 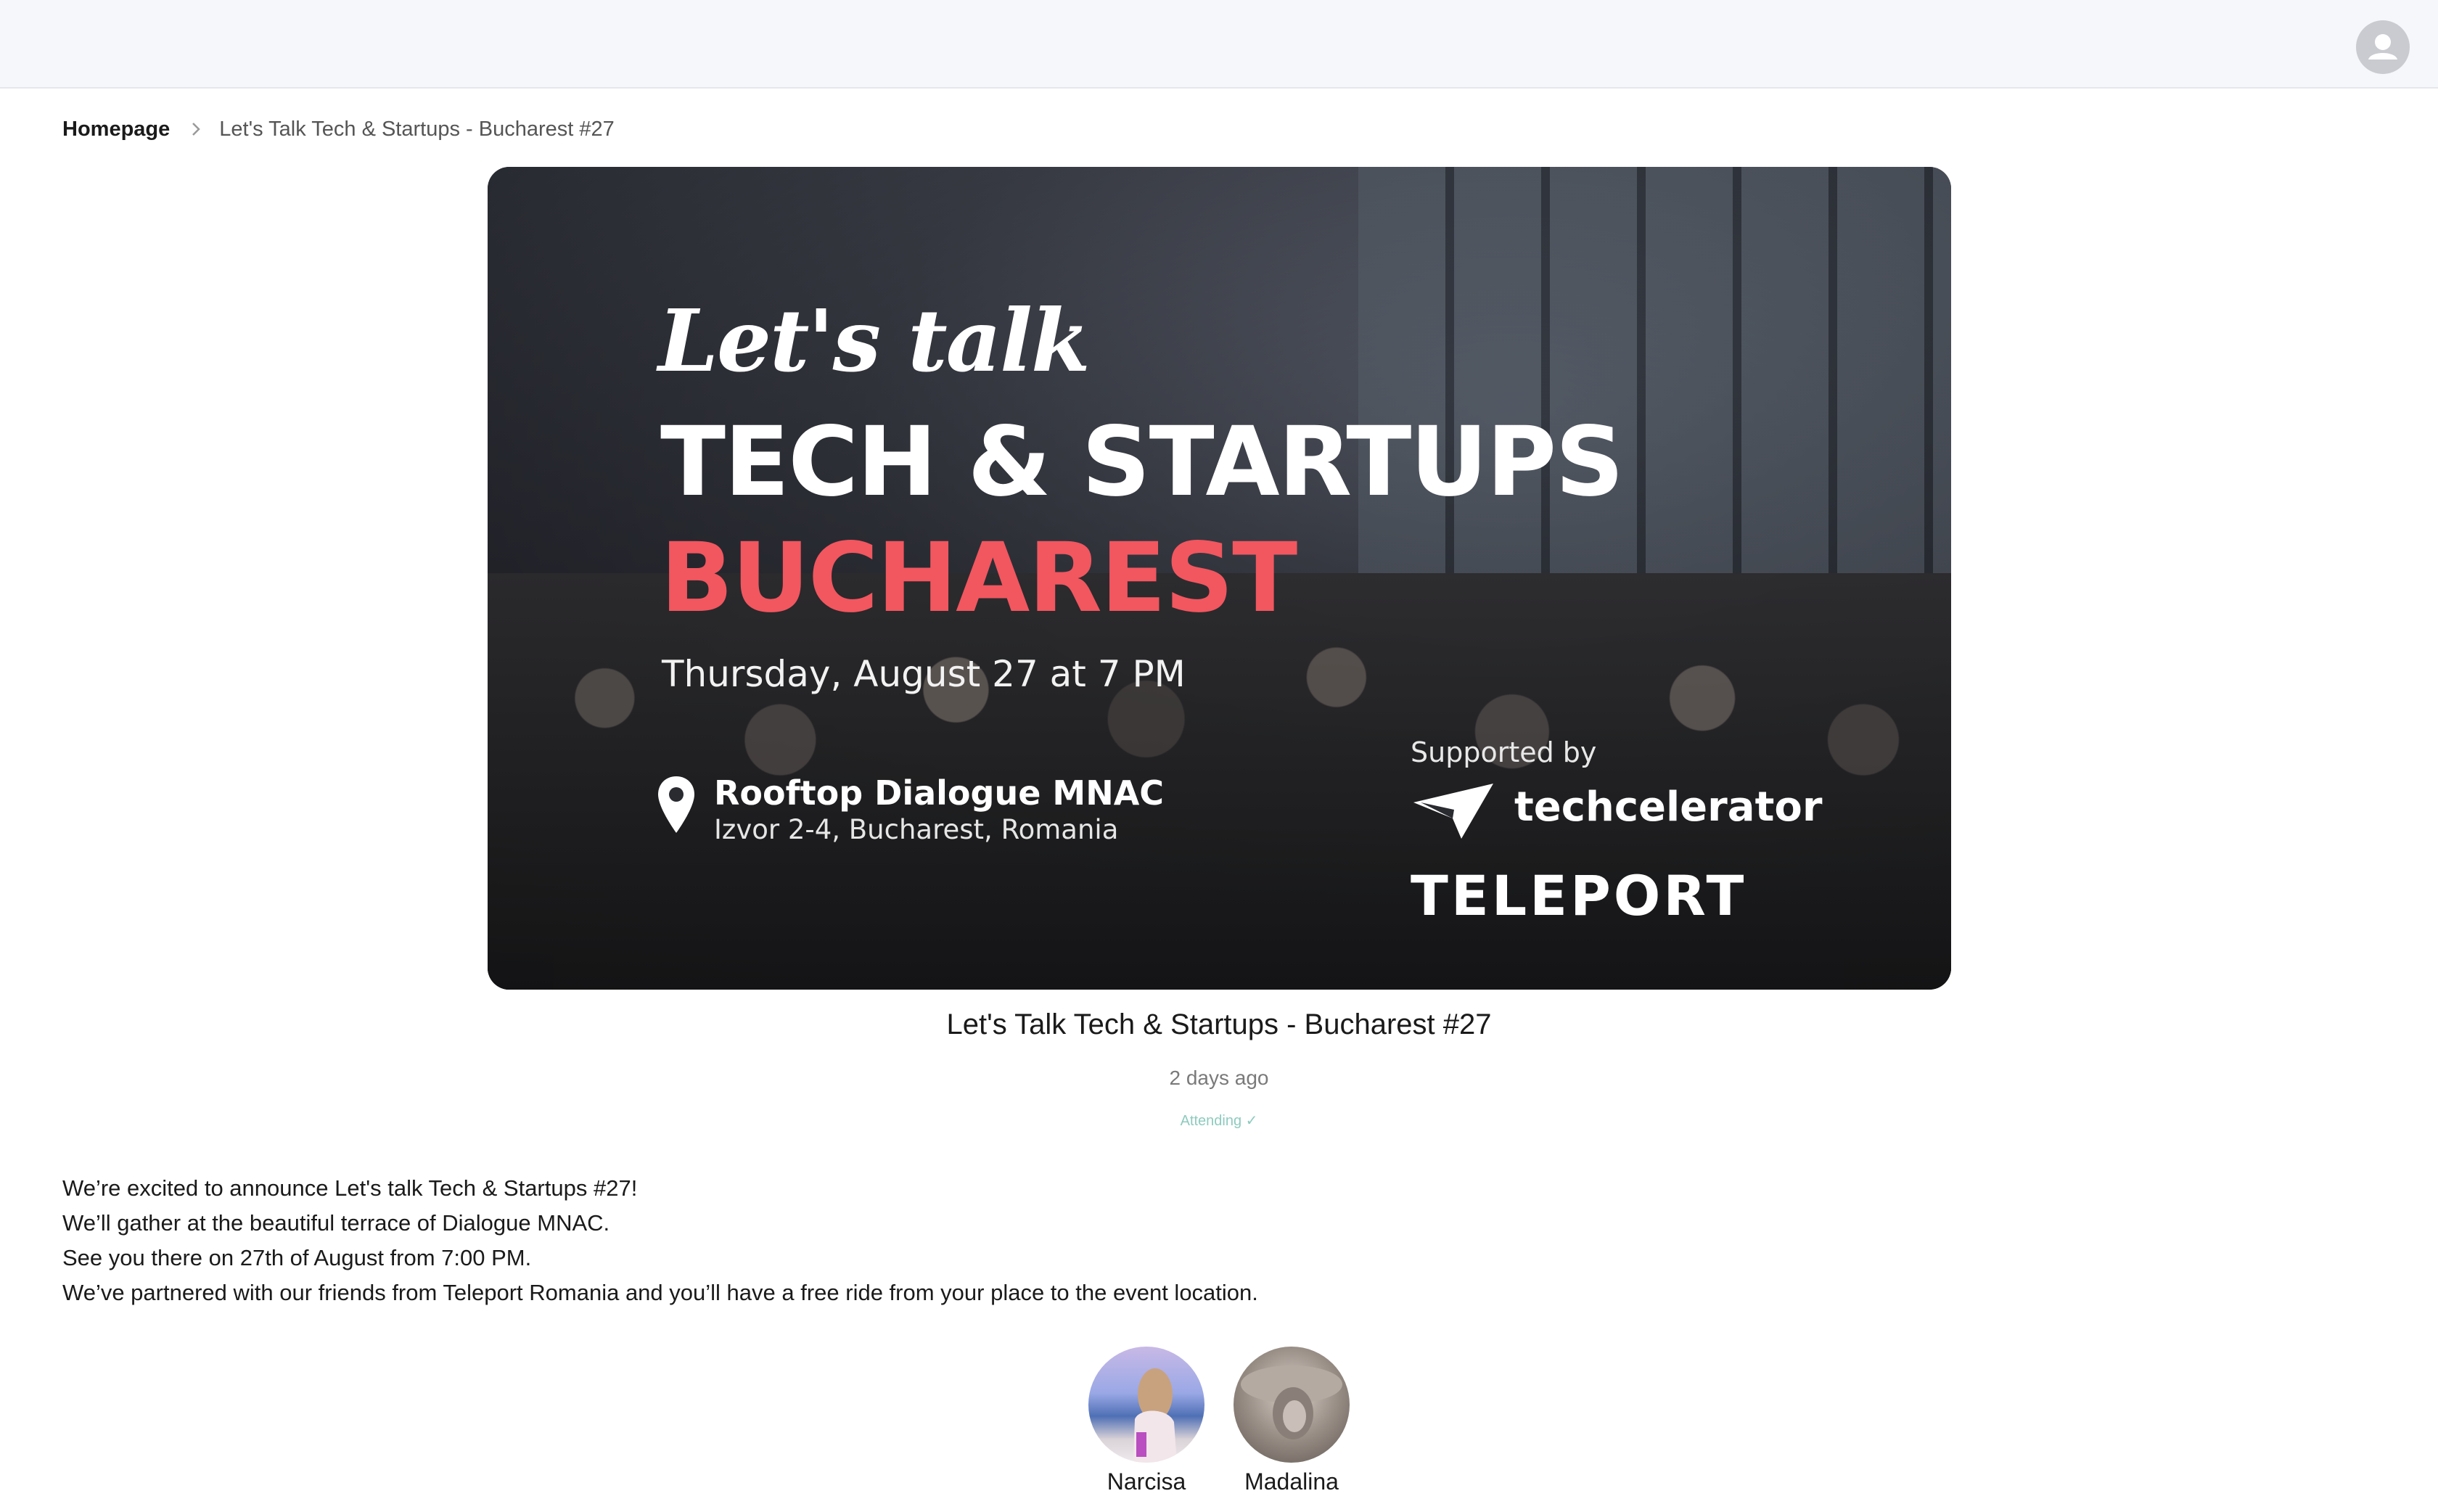 I want to click on banner-script-text: Let's talk, so click(x=874, y=341).